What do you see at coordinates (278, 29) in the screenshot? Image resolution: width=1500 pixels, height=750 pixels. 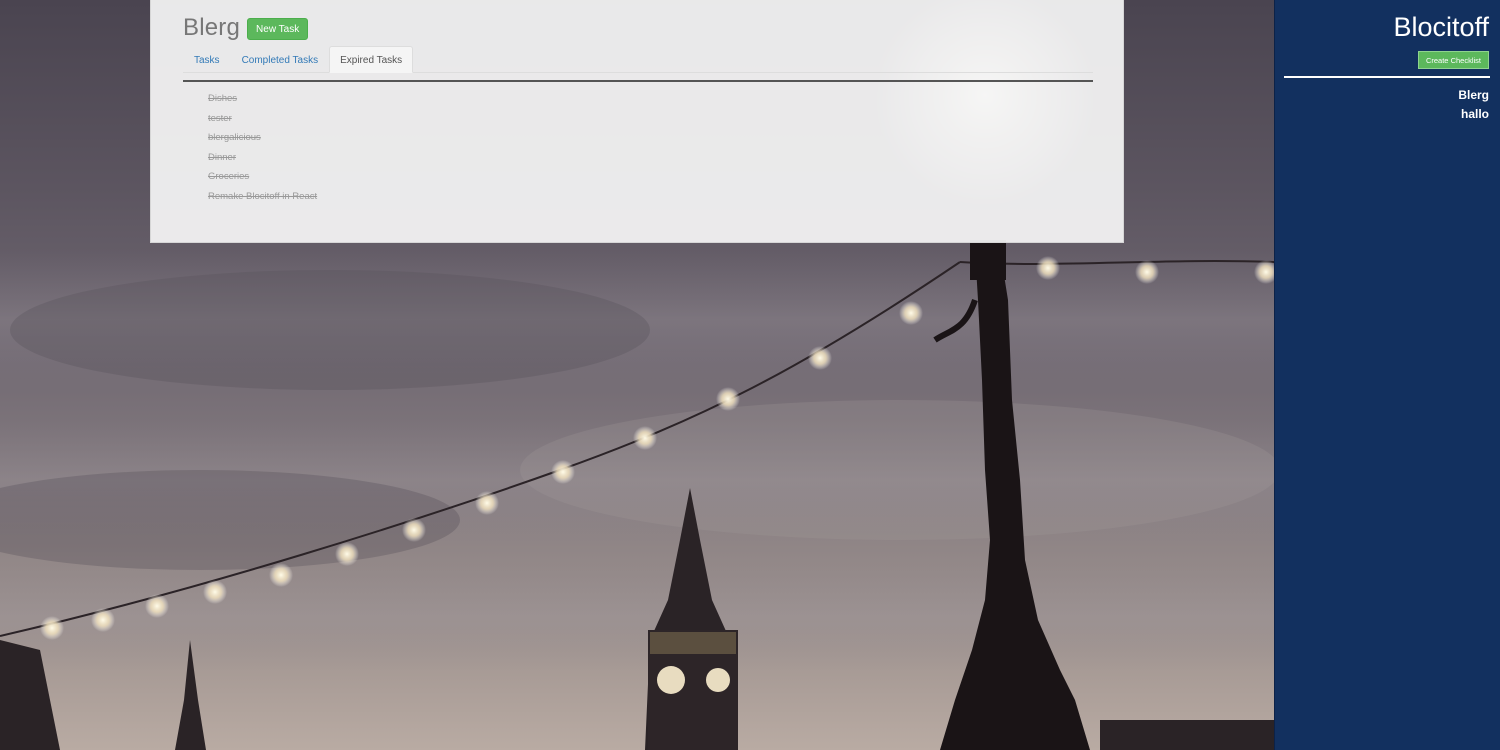 I see `new-task-button: New Task` at bounding box center [278, 29].